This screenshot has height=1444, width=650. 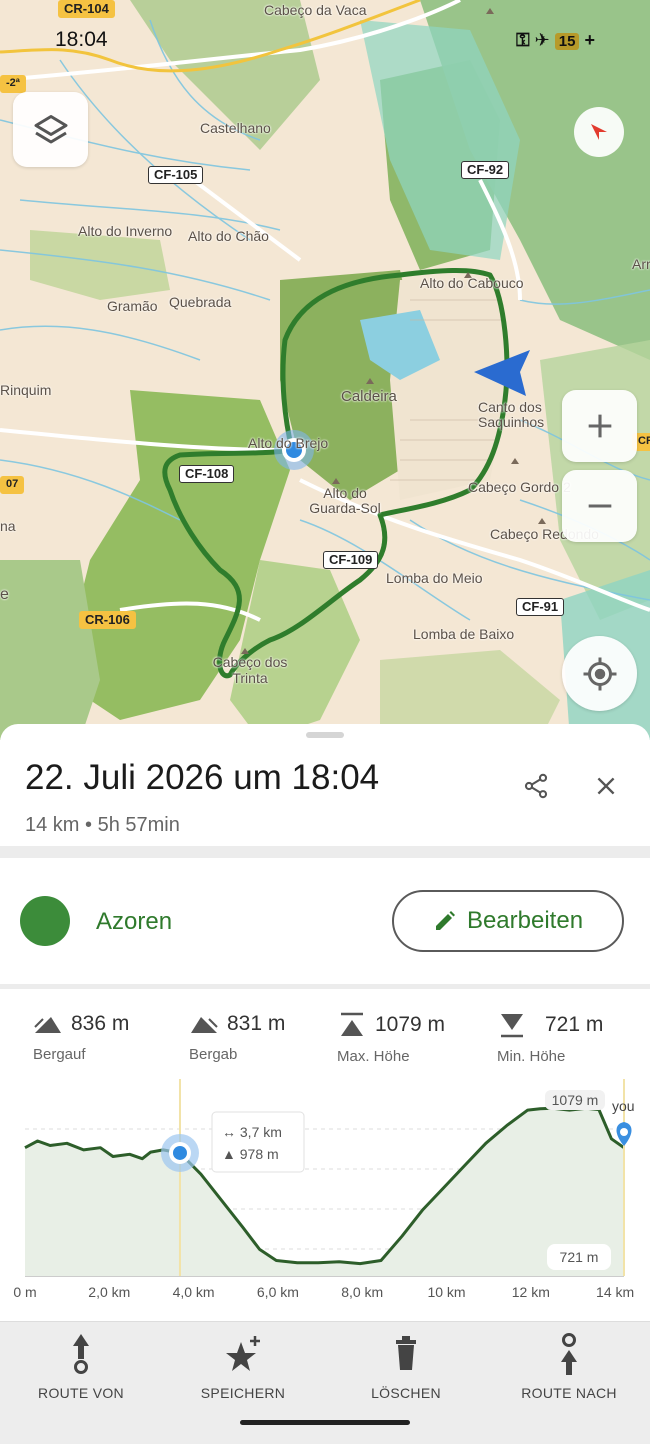 I want to click on place-label: Alto do Brejo, so click(x=288, y=443).